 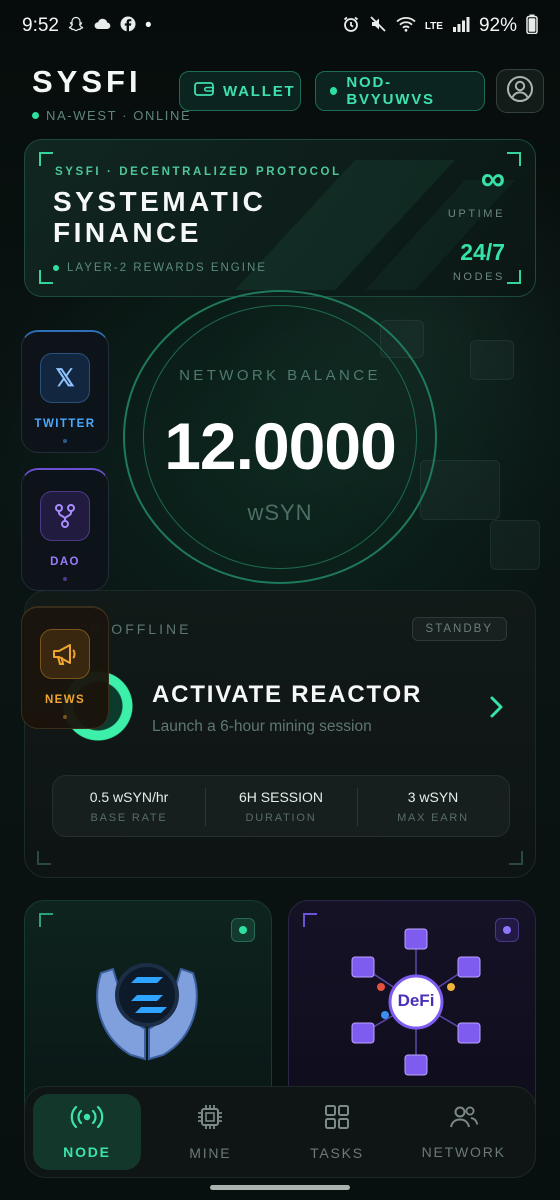 I want to click on node-id-label: NOD-BVYUWVS, so click(x=390, y=91).